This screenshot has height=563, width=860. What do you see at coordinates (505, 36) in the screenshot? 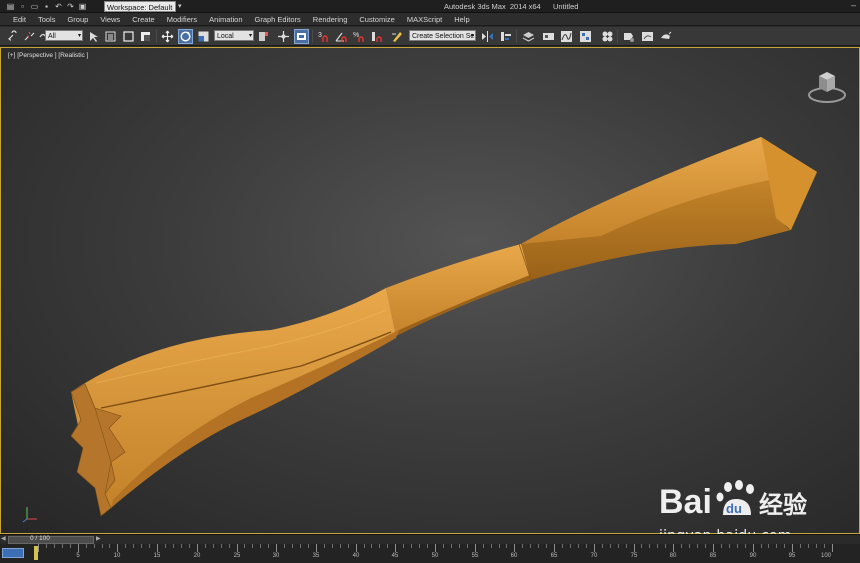
I see `align-icon` at bounding box center [505, 36].